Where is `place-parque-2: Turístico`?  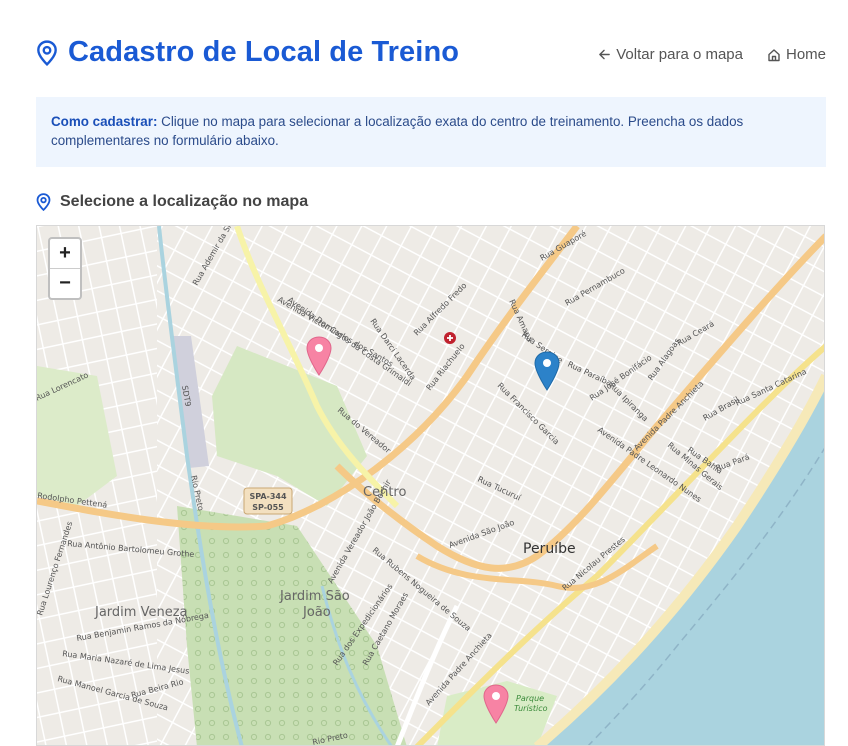 place-parque-2: Turístico is located at coordinates (531, 708).